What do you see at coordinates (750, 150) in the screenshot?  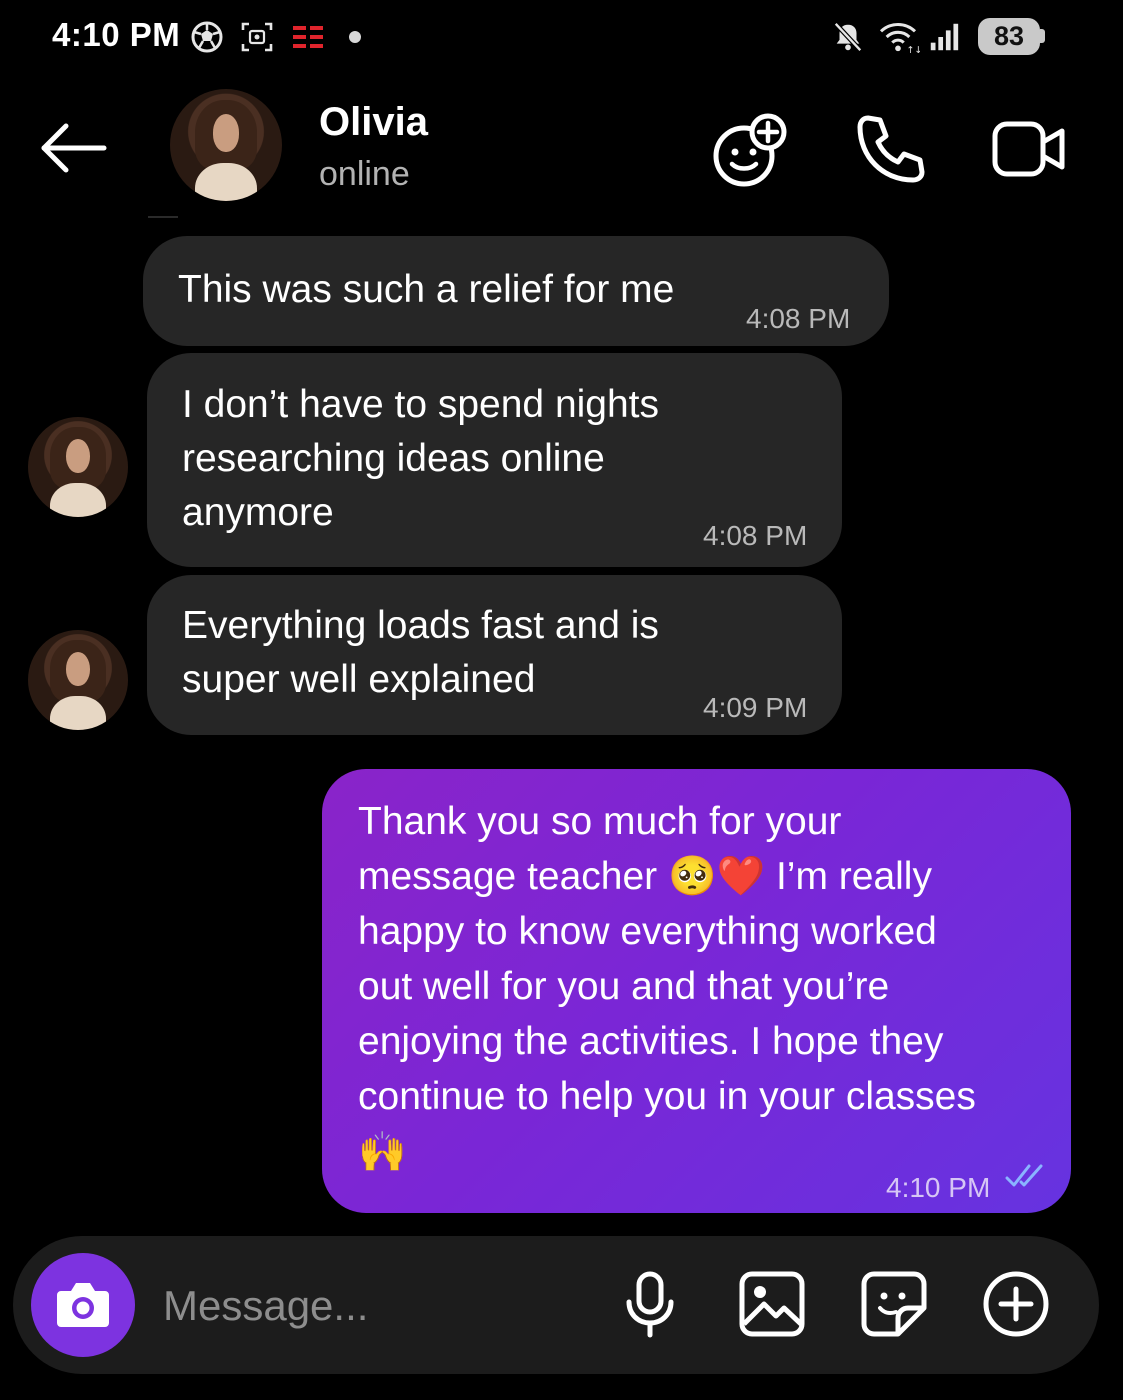 I see `add-emoji-icon` at bounding box center [750, 150].